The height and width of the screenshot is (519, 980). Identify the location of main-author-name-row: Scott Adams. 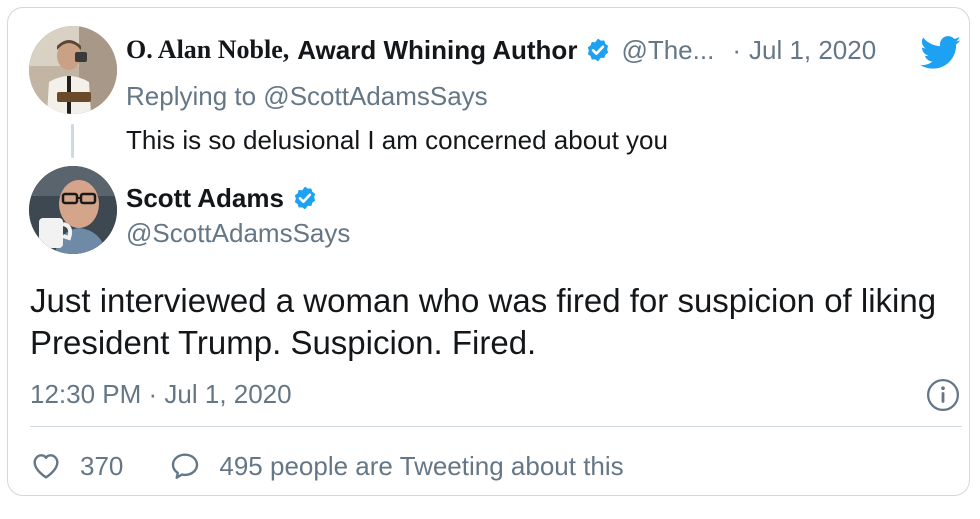
(222, 198).